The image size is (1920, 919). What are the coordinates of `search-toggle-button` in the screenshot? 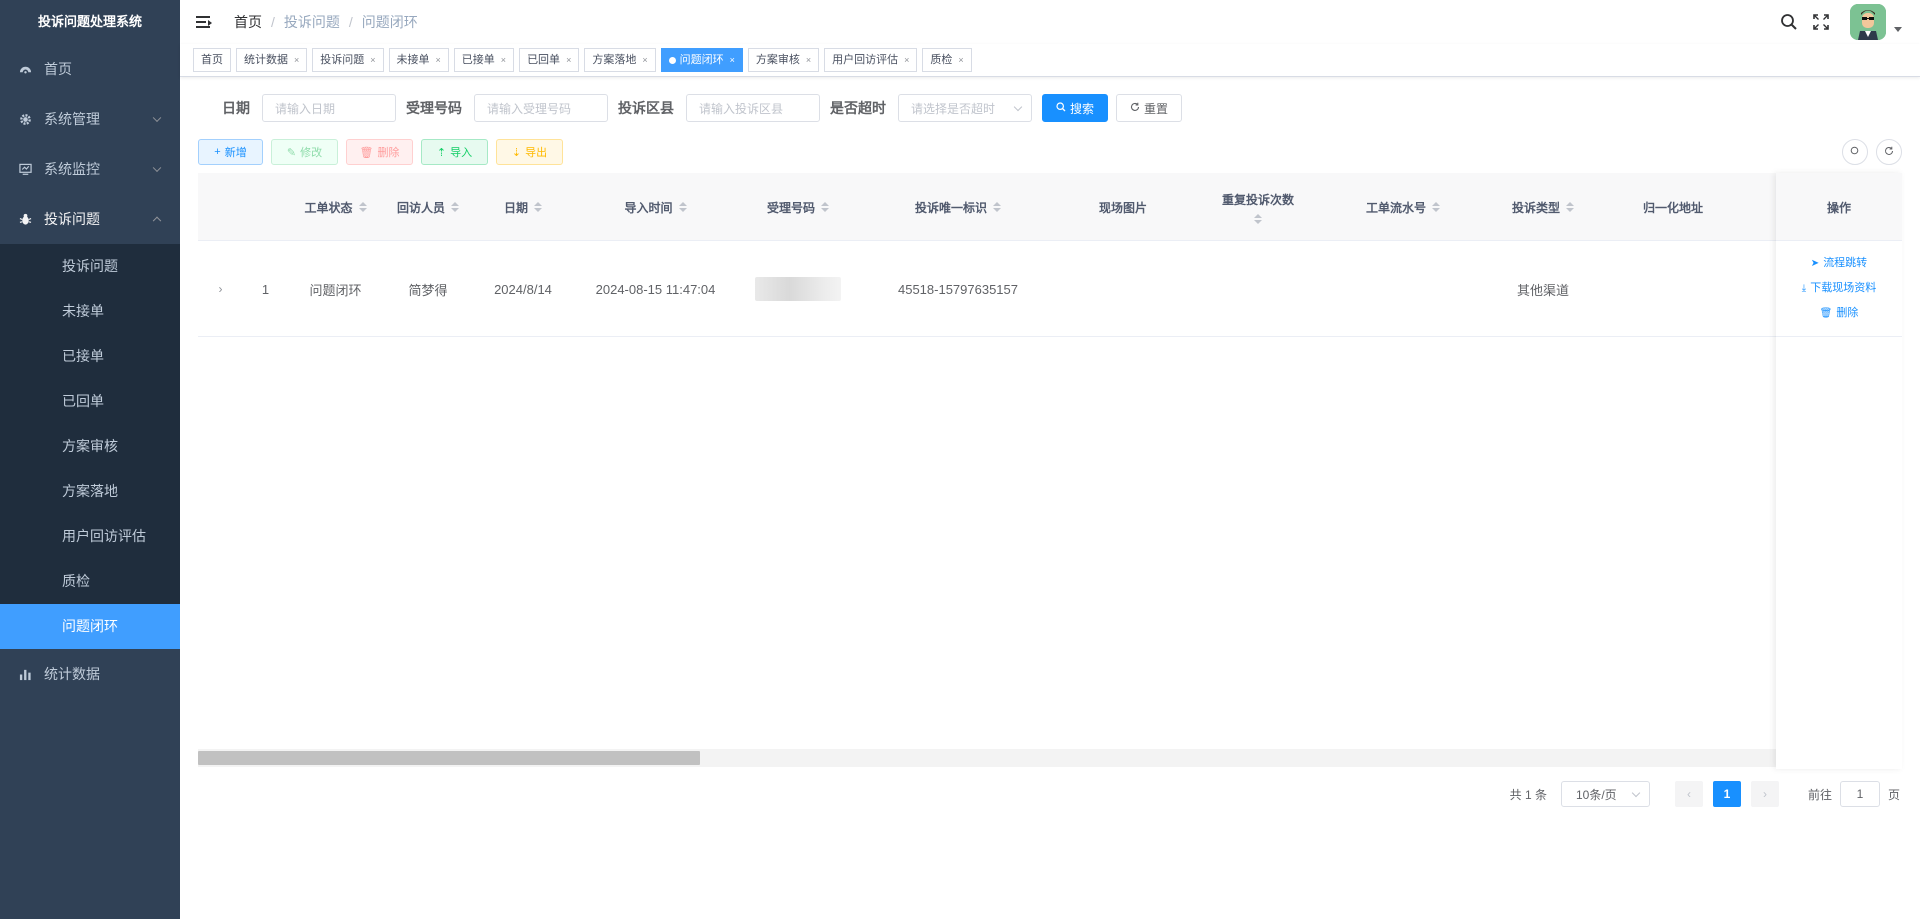 It's located at (1855, 152).